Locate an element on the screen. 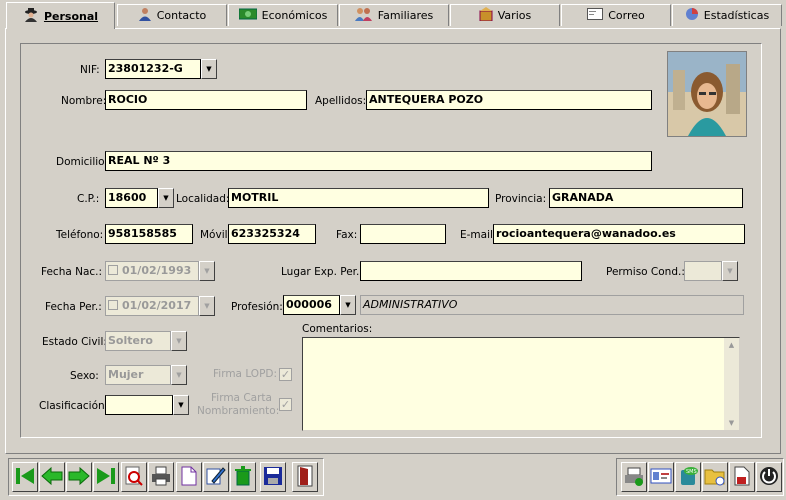 Image resolution: width=786 pixels, height=500 pixels. tab-familiares: Familiares is located at coordinates (394, 15).